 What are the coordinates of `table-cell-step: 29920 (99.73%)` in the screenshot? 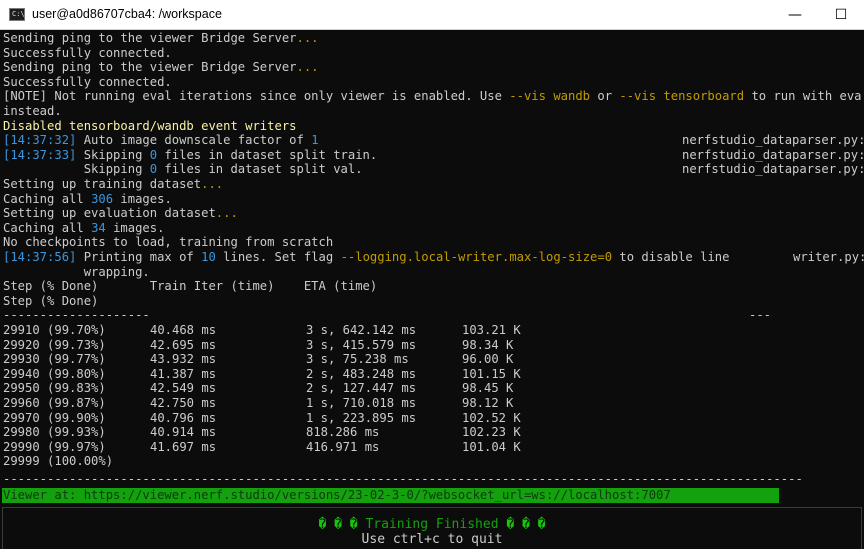 It's located at (54, 344).